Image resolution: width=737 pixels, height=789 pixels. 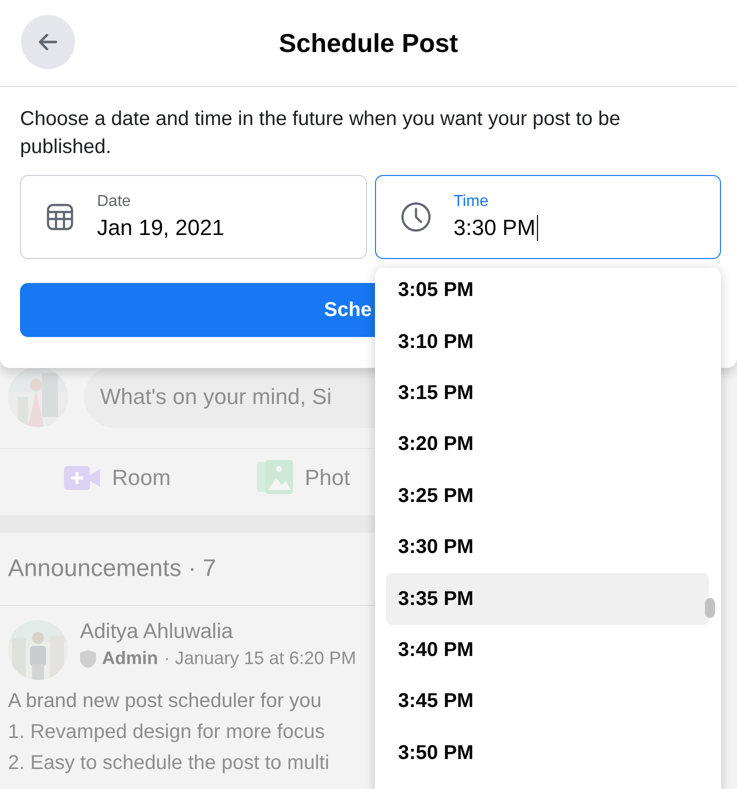 I want to click on time-option: 3:50 PM, so click(x=547, y=753).